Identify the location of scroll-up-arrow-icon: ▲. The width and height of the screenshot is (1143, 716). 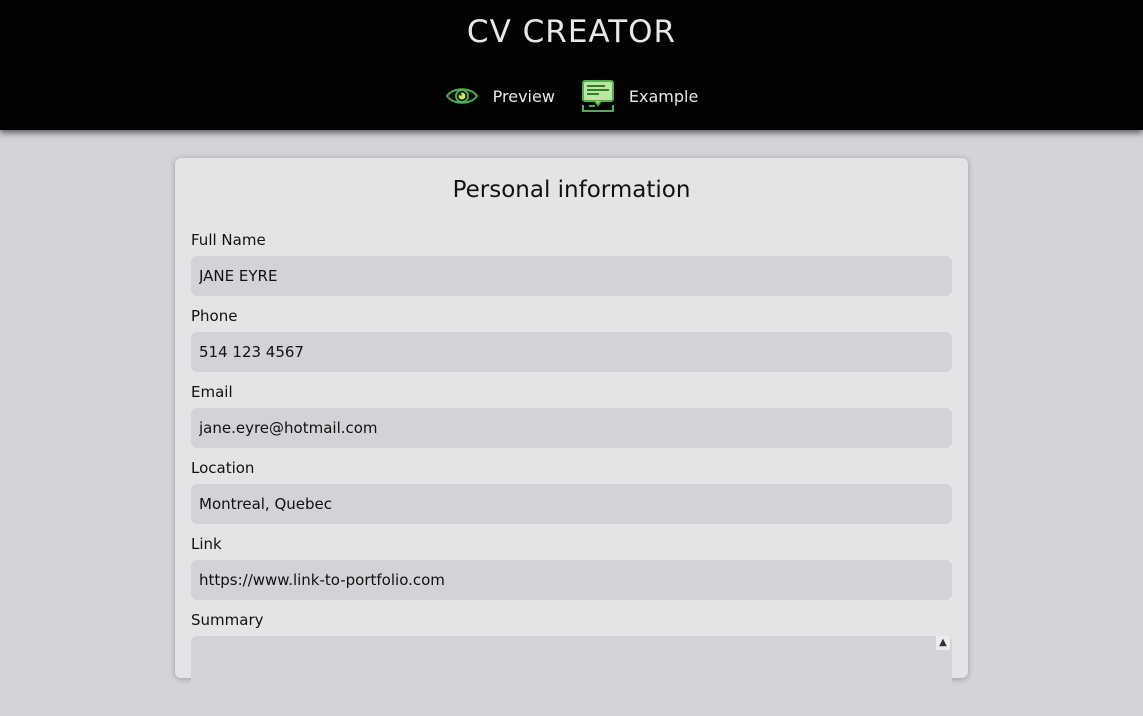
(943, 643).